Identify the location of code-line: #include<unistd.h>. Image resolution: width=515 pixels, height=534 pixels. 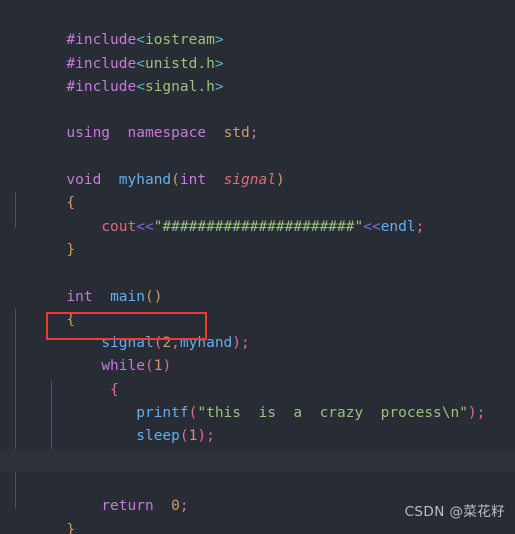
(257, 50).